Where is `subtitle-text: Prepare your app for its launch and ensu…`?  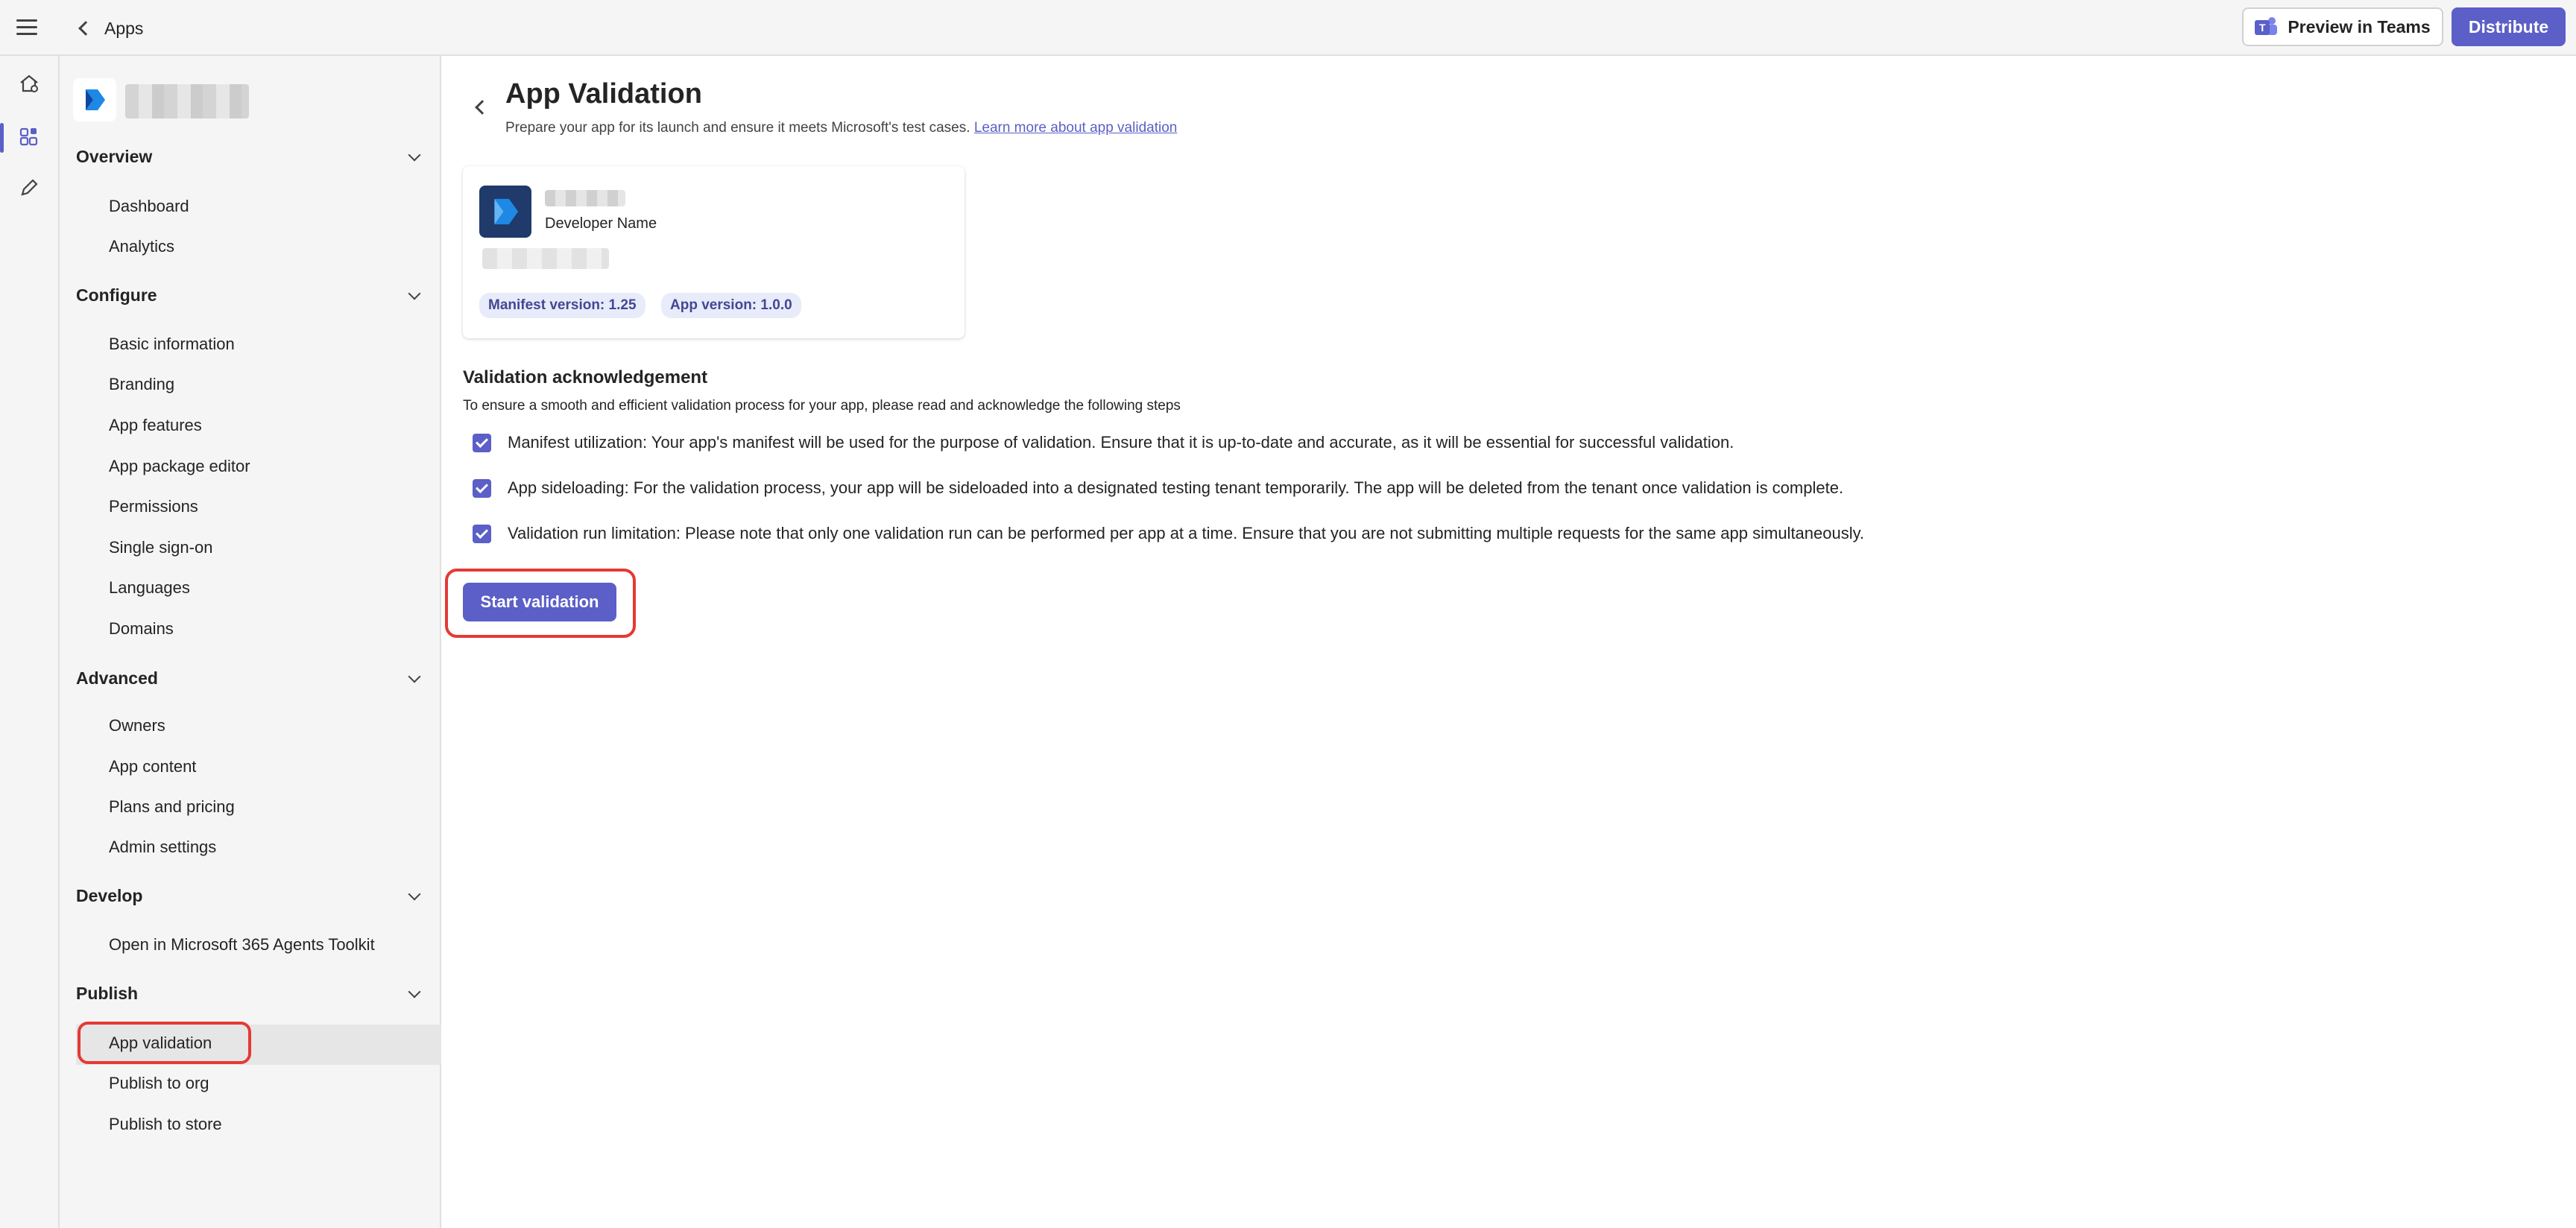 subtitle-text: Prepare your app for its launch and ensu… is located at coordinates (737, 128).